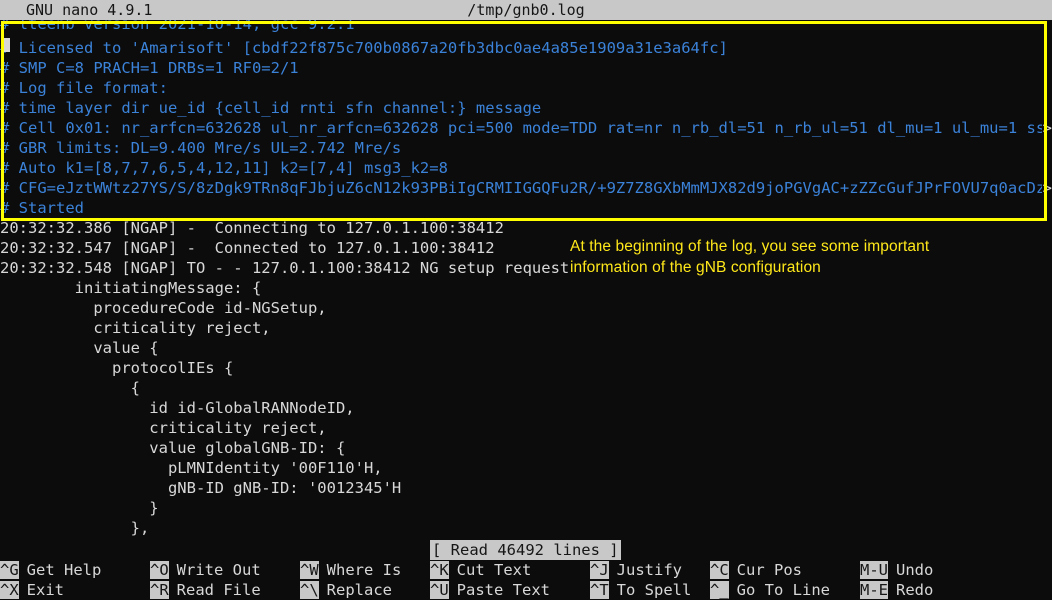  I want to click on editor-line: # SMP C=8 PRACH=1 DRBs=1 RF0=2/1, so click(526, 68).